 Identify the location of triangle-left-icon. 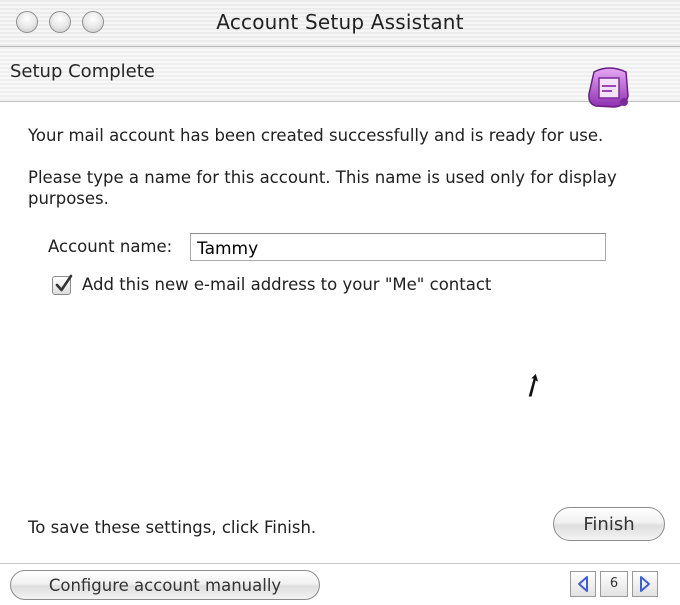
(583, 584).